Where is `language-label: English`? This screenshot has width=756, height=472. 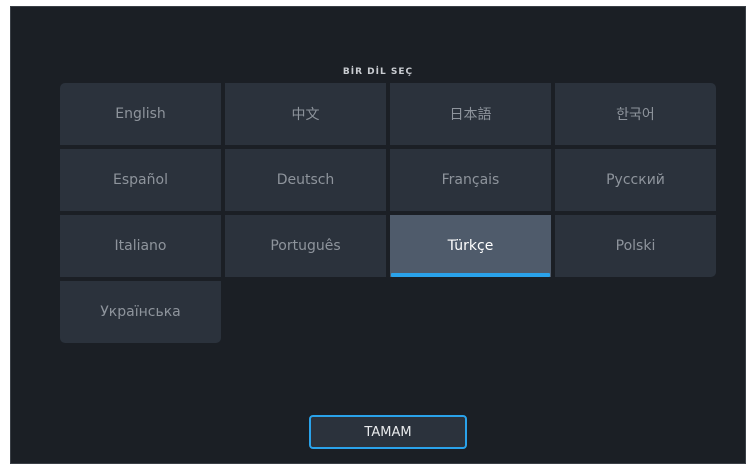 language-label: English is located at coordinates (140, 114).